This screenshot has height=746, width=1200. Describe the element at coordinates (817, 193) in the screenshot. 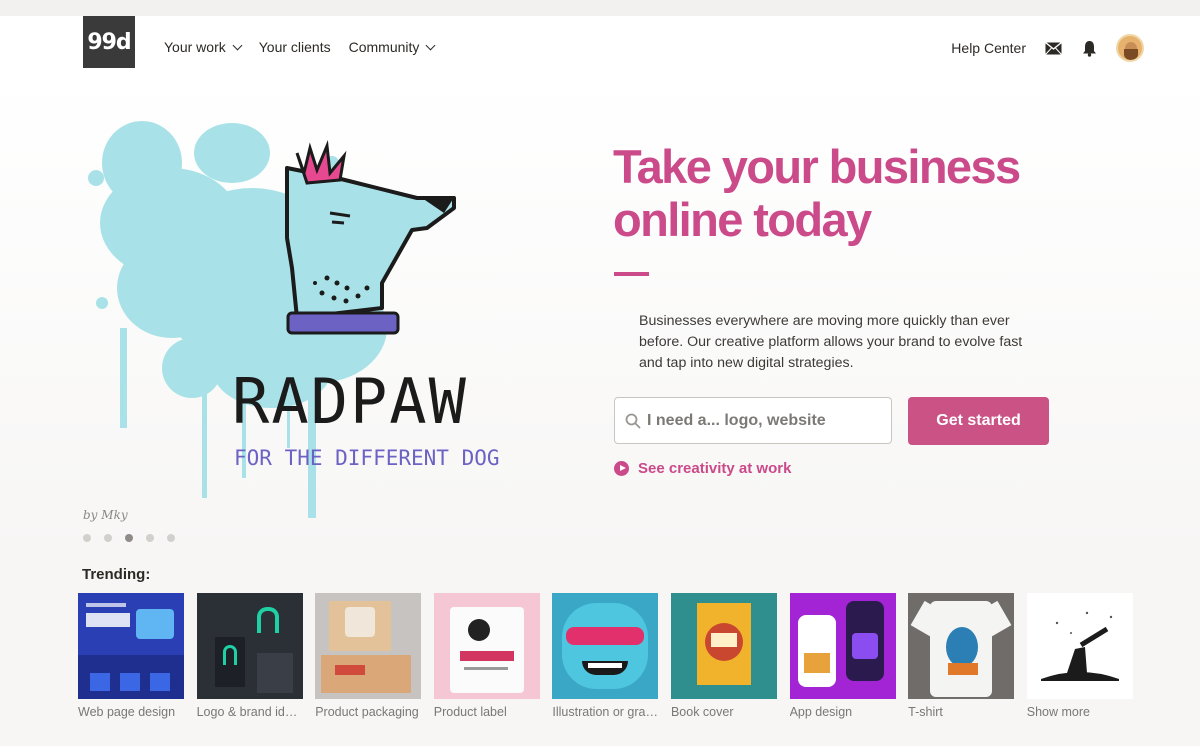

I see `hero-headline: Take your business online today` at that location.